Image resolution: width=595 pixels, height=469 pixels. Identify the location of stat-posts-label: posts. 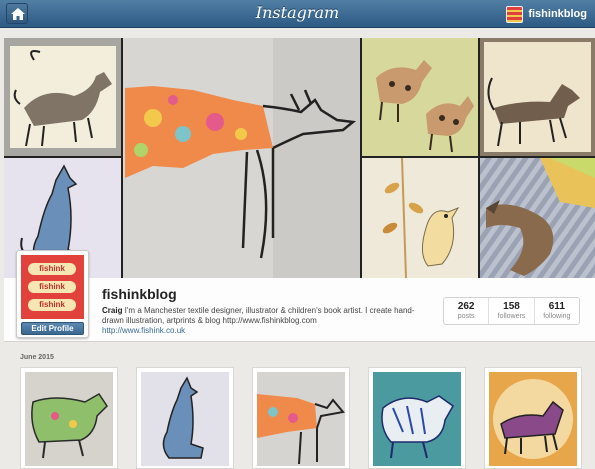
(466, 316).